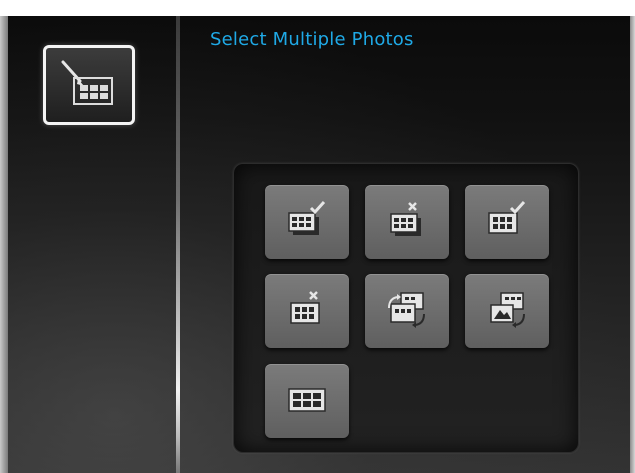 The image size is (635, 473). Describe the element at coordinates (632, 244) in the screenshot. I see `right-bezel` at that location.